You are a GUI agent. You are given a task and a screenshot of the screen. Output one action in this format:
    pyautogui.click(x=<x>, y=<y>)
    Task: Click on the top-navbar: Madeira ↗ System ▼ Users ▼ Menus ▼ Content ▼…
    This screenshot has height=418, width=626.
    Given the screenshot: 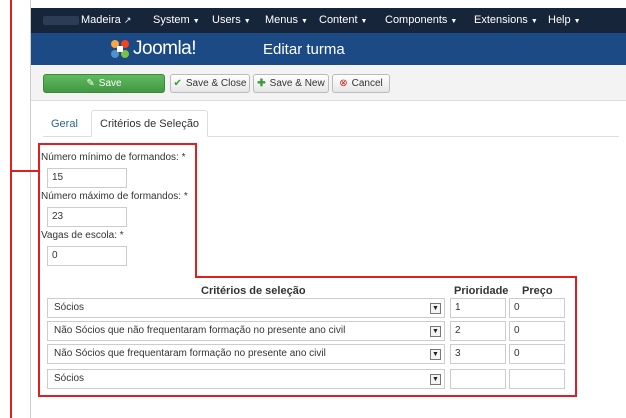 What is the action you would take?
    pyautogui.click(x=328, y=20)
    